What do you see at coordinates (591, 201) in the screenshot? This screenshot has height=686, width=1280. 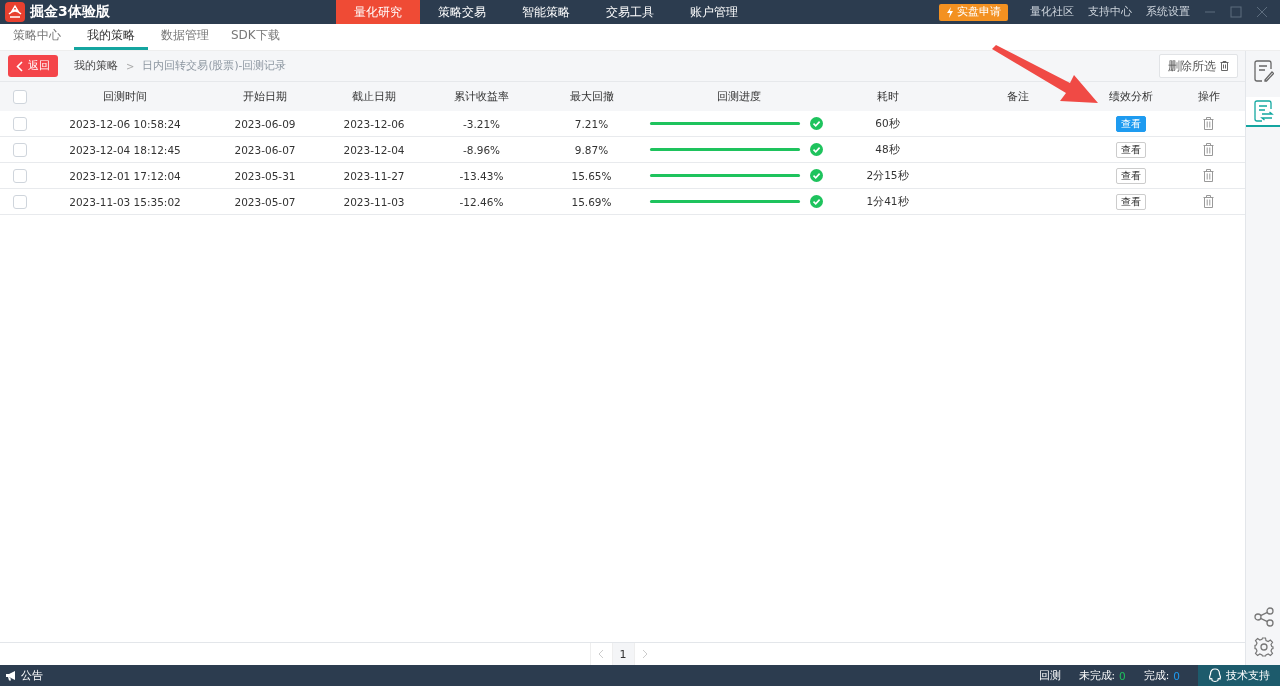 I see `table-cell-text: 15.69%` at bounding box center [591, 201].